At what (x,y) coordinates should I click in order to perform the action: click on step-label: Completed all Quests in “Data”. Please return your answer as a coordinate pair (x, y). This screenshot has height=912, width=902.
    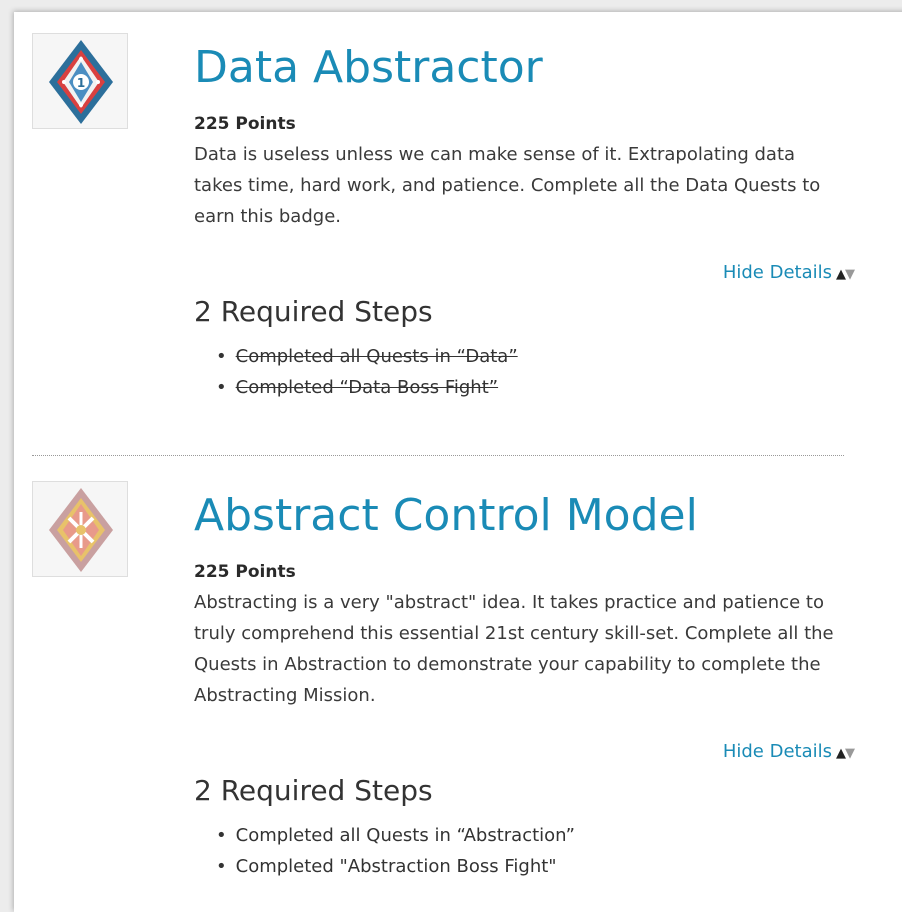
    Looking at the image, I should click on (376, 356).